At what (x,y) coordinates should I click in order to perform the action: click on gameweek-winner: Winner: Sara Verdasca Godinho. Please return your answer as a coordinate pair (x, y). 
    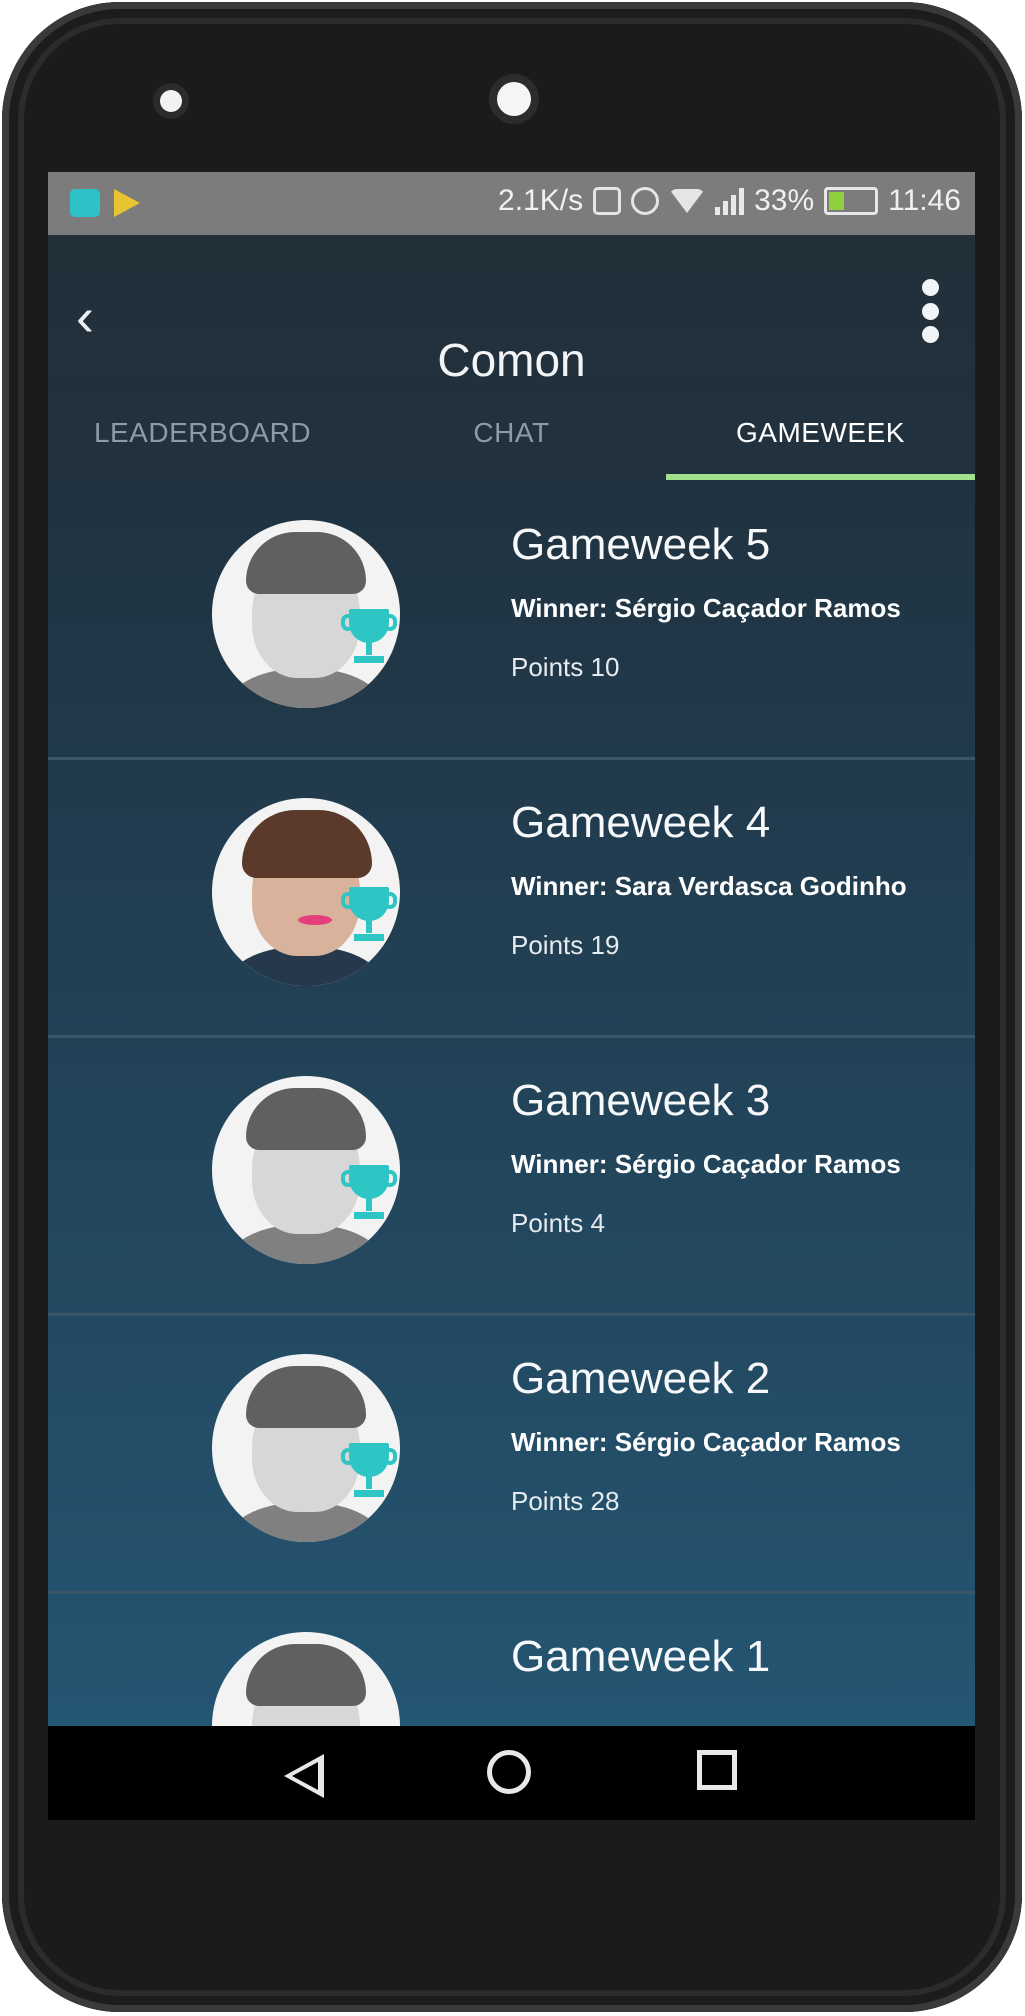
    Looking at the image, I should click on (709, 886).